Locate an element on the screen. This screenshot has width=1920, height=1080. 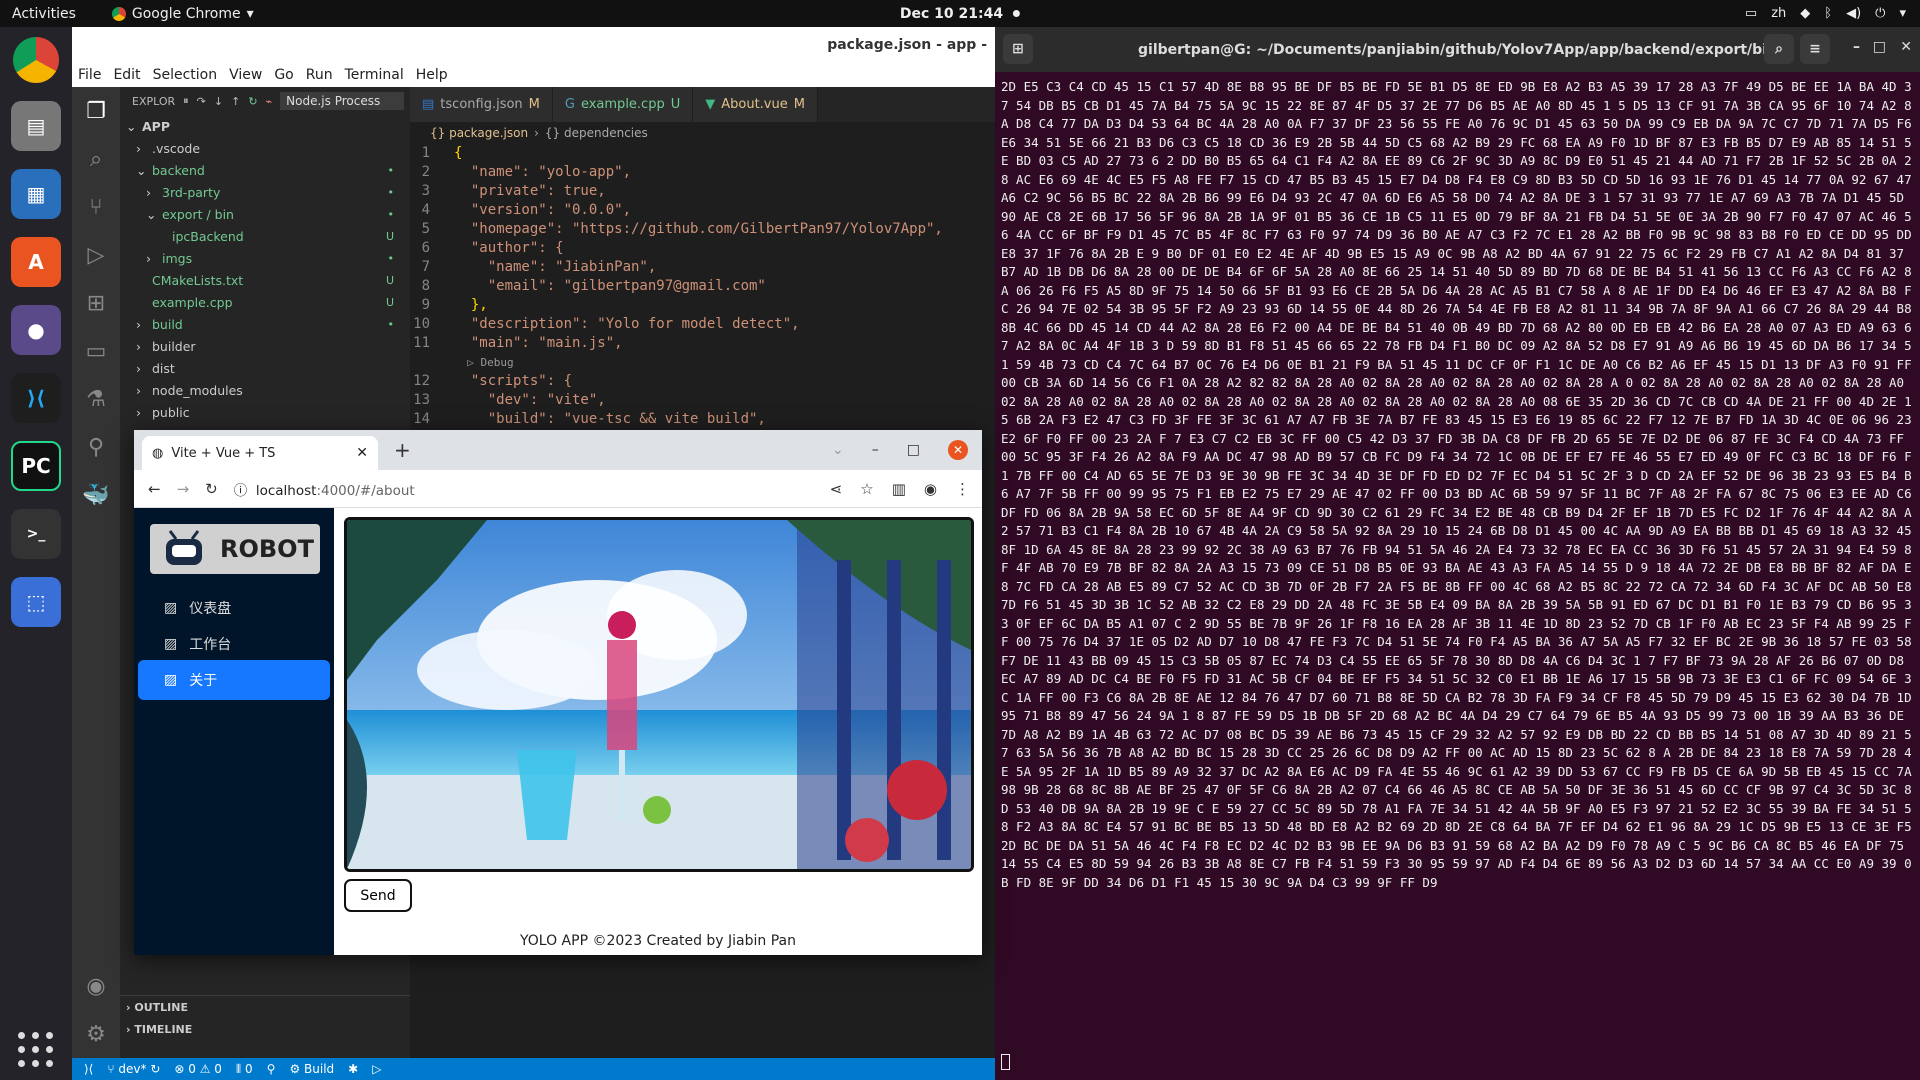
new-tab-button: + is located at coordinates (402, 450).